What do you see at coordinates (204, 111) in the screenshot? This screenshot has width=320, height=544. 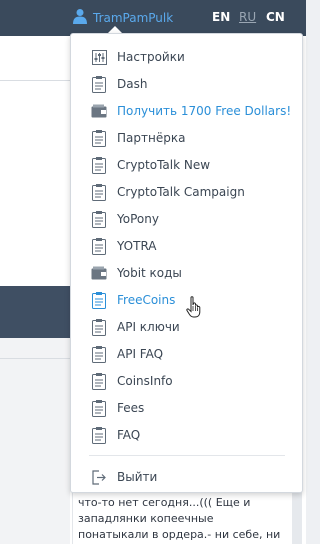 I see `menu-item-label: Получить 1700 Free Dollars!` at bounding box center [204, 111].